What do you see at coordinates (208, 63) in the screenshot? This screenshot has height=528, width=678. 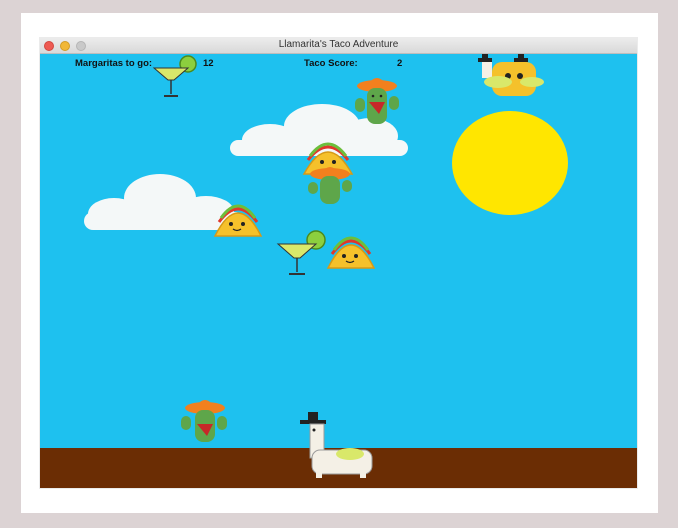 I see `margaritas-count: 12` at bounding box center [208, 63].